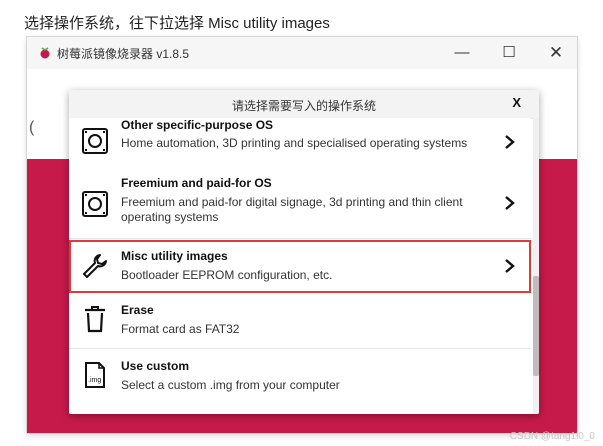  Describe the element at coordinates (536, 326) in the screenshot. I see `scrollbar-thumb` at that location.